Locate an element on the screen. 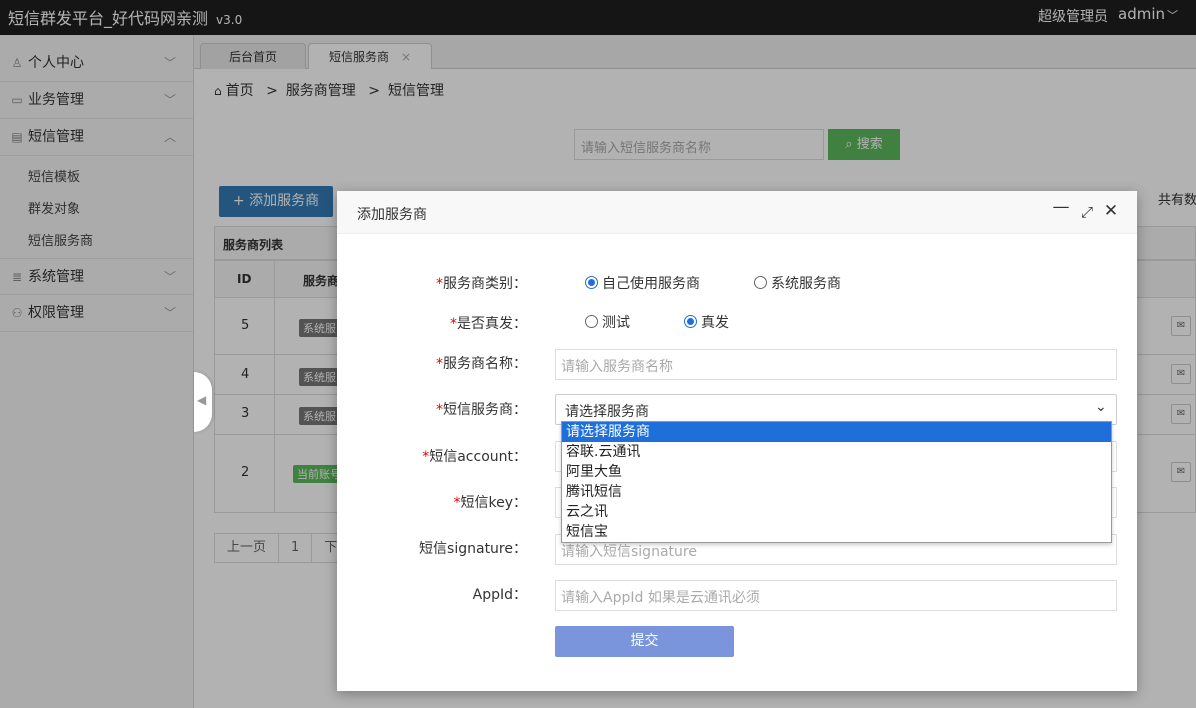 Image resolution: width=1196 pixels, height=708 pixels. sms-account-label: *短信account： is located at coordinates (474, 457).